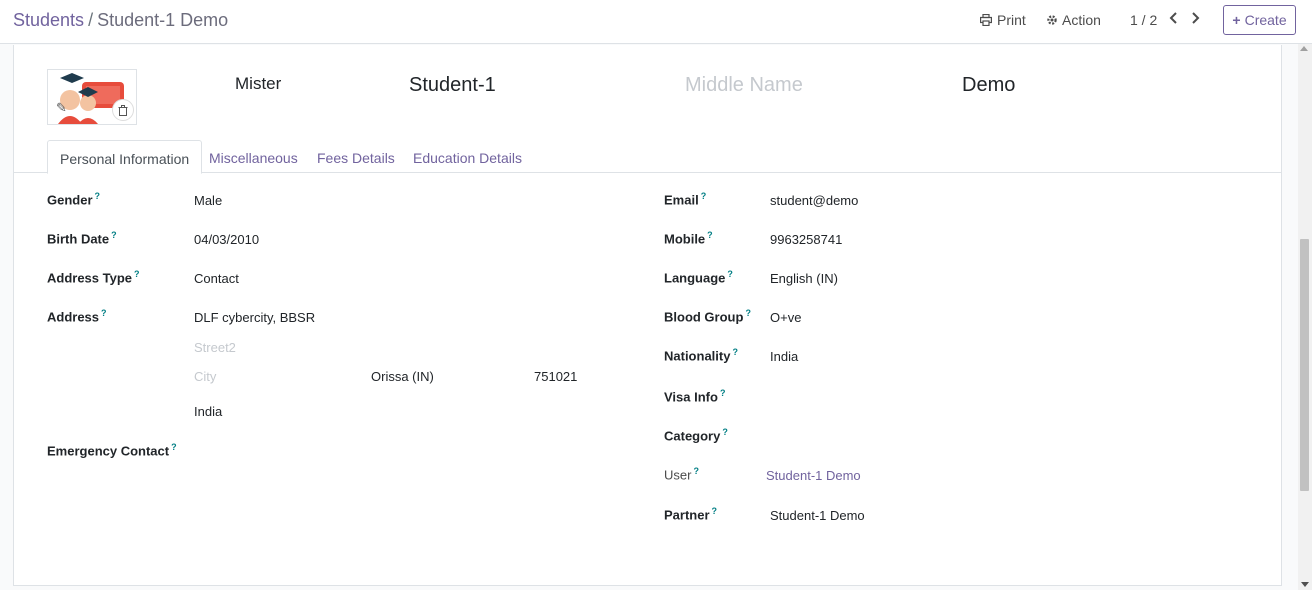  Describe the element at coordinates (125, 157) in the screenshot. I see `tab-personal-information: Personal Information` at that location.